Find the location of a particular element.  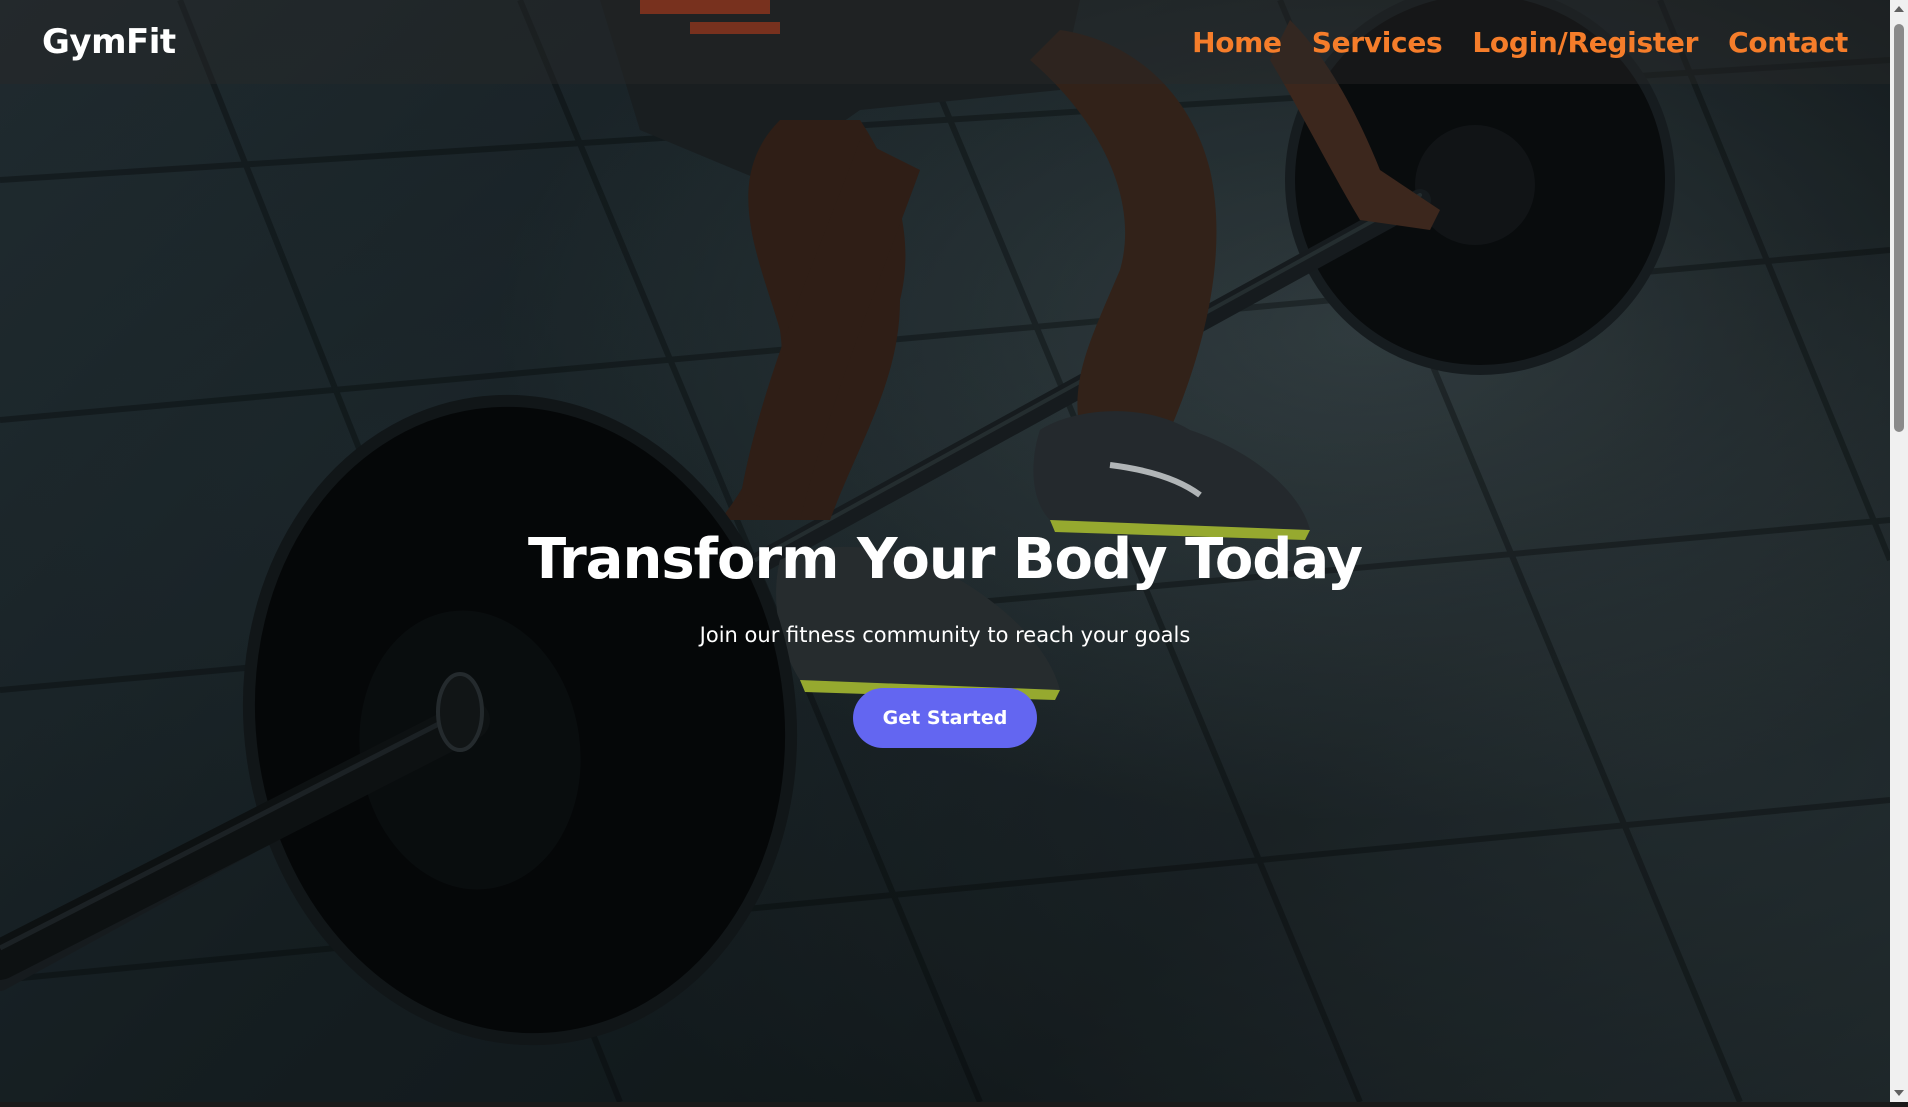

nav-link-home: Home is located at coordinates (1237, 42).